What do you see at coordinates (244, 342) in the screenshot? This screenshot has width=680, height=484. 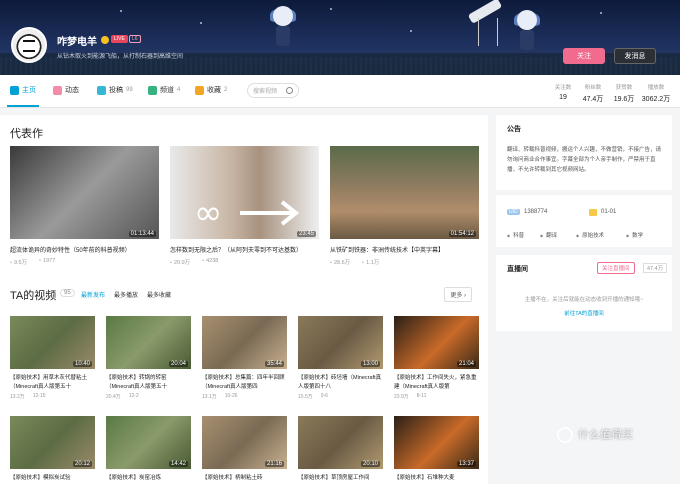 I see `video-thumbnail: 35:44` at bounding box center [244, 342].